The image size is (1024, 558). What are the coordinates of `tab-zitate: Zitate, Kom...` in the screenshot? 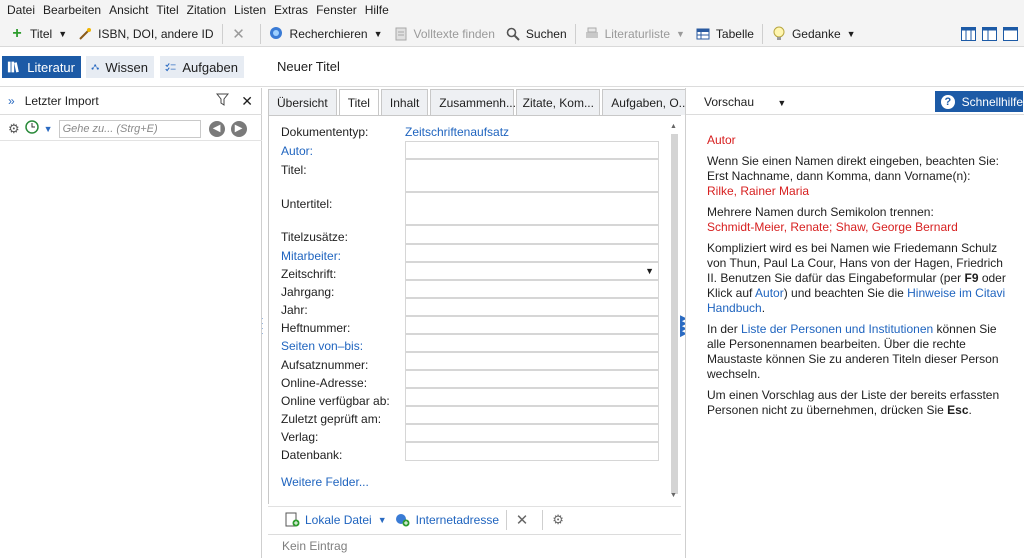 It's located at (558, 102).